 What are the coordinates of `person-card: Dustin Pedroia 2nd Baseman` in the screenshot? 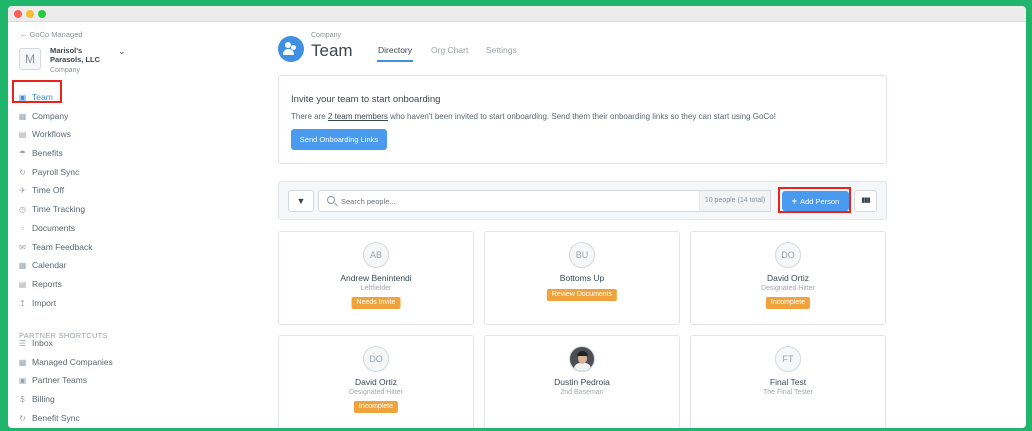 It's located at (582, 381).